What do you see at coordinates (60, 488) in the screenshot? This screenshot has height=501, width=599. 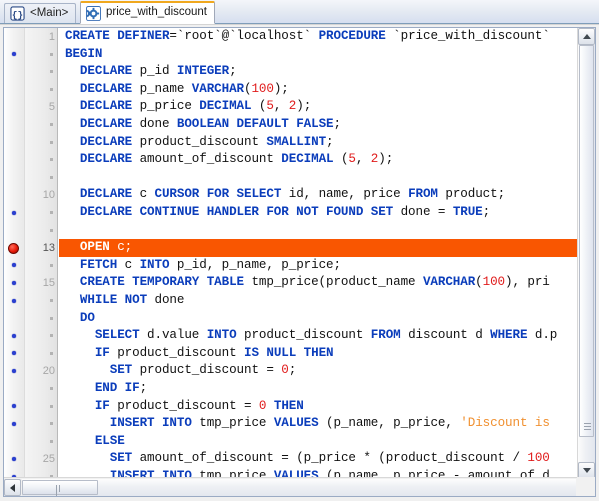 I see `horizontal-scroll-thumb` at bounding box center [60, 488].